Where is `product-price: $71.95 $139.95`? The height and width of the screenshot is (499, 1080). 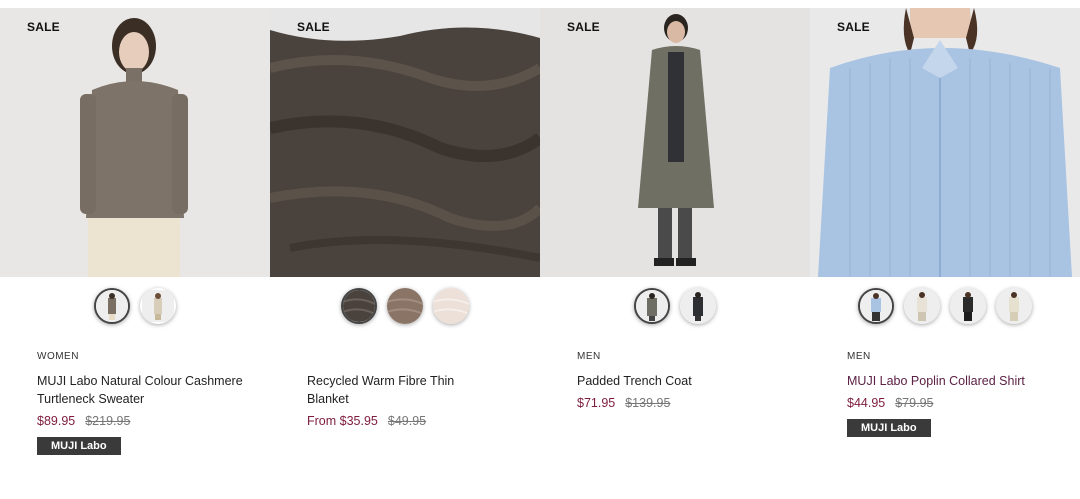 product-price: $71.95 $139.95 is located at coordinates (687, 403).